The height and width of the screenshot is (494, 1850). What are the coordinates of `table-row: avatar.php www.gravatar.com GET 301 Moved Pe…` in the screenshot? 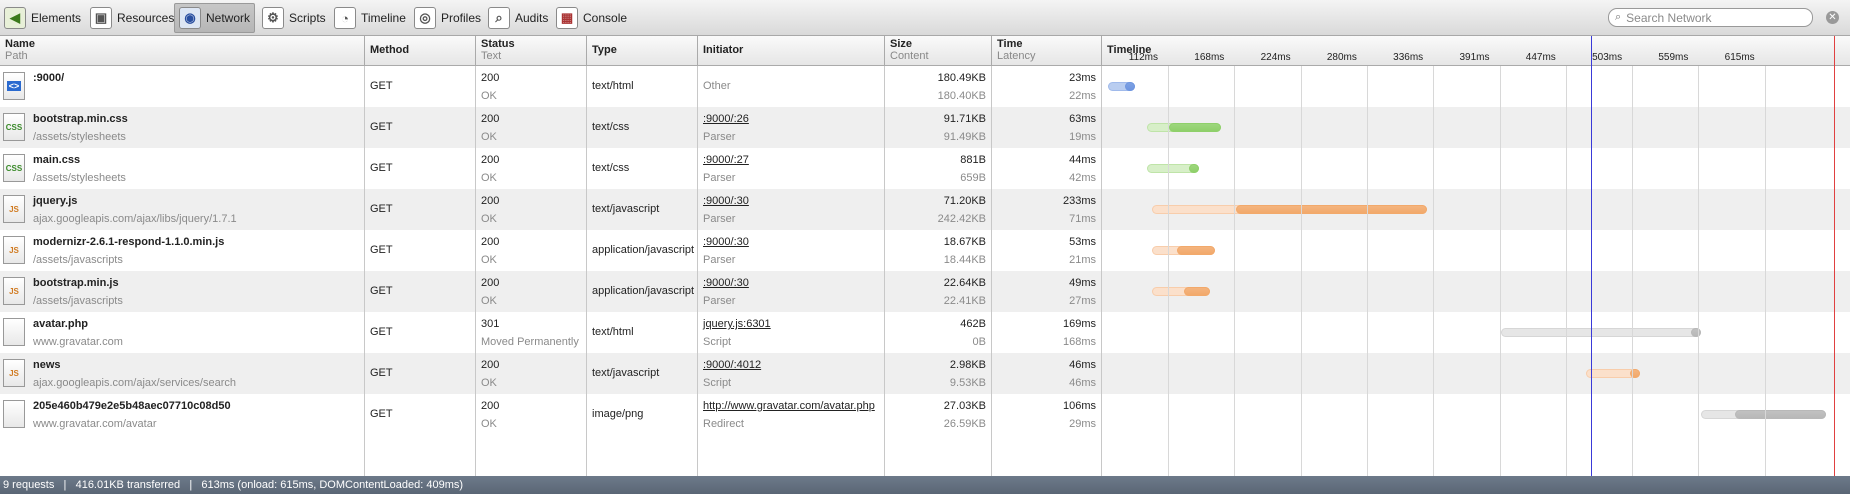 It's located at (925, 332).